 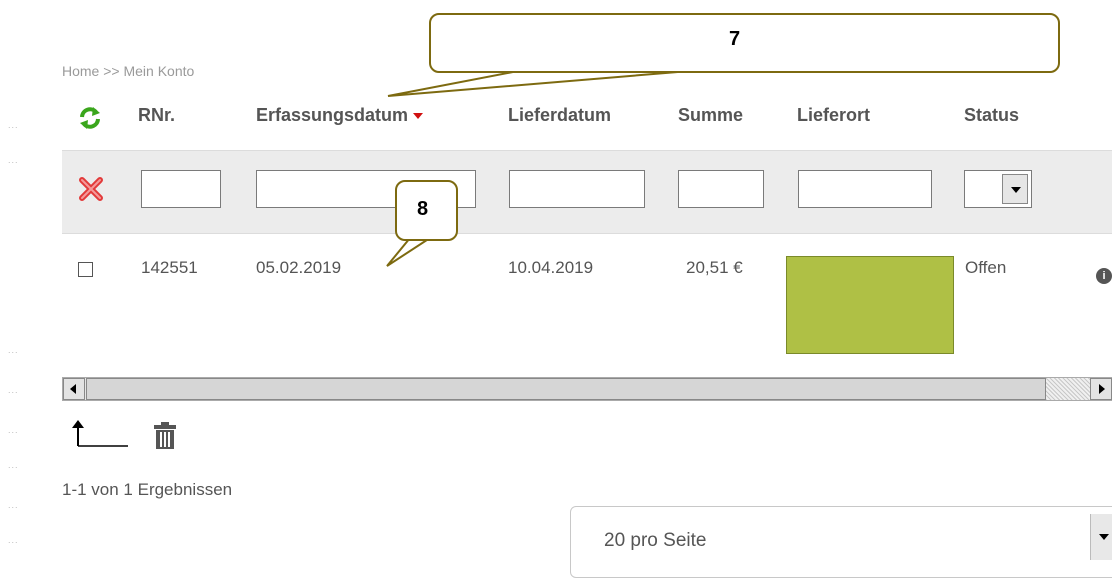 What do you see at coordinates (147, 489) in the screenshot?
I see `result-count: 1-1 von 1 Ergebnissen` at bounding box center [147, 489].